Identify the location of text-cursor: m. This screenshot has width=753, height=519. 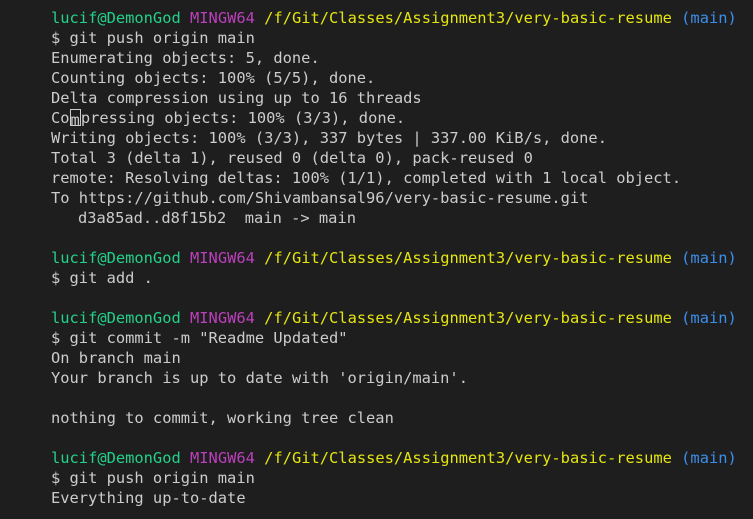
(75, 119).